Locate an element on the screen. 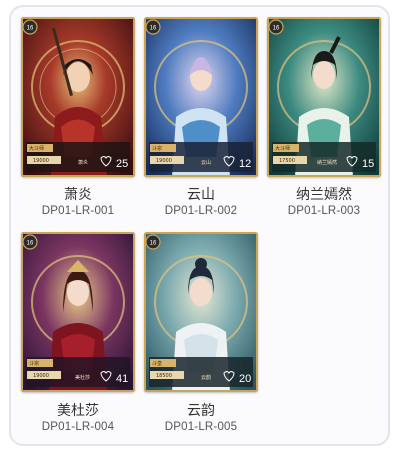 Image resolution: width=400 pixels, height=459 pixels. card-code: DP01-LR-003 is located at coordinates (324, 211).